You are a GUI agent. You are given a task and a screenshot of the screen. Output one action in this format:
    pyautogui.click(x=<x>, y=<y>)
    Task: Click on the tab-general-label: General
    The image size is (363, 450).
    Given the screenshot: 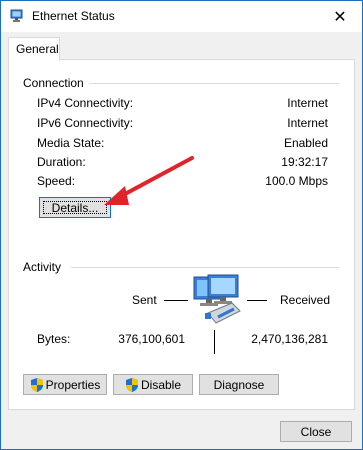 What is the action you would take?
    pyautogui.click(x=37, y=49)
    